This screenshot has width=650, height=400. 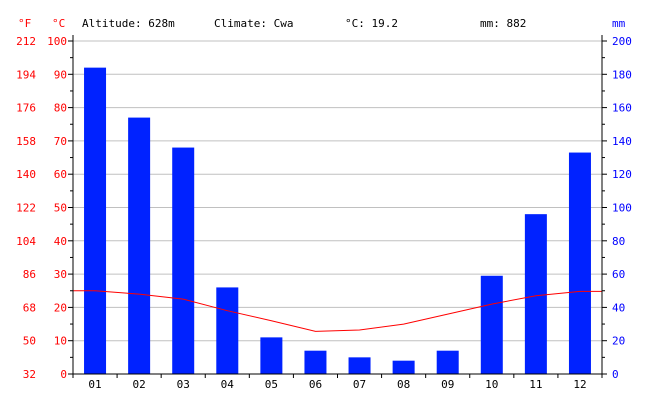 I want to click on mm-unit-label: mm, so click(x=619, y=23).